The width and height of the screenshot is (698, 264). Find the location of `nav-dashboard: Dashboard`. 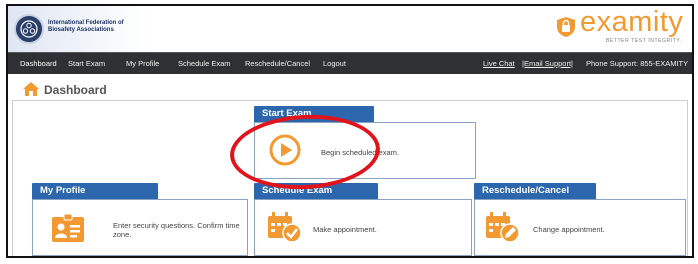

nav-dashboard: Dashboard is located at coordinates (38, 63).